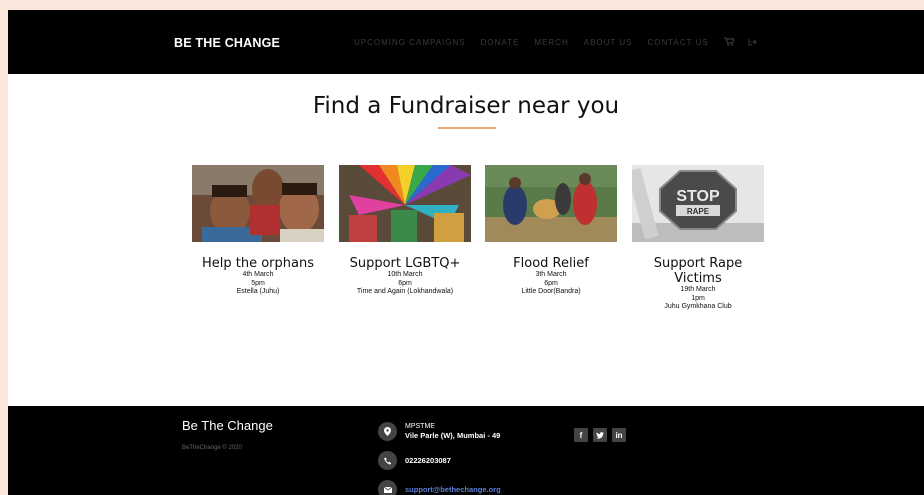 This screenshot has height=495, width=924. I want to click on email-link: support@bethechange.org, so click(453, 489).